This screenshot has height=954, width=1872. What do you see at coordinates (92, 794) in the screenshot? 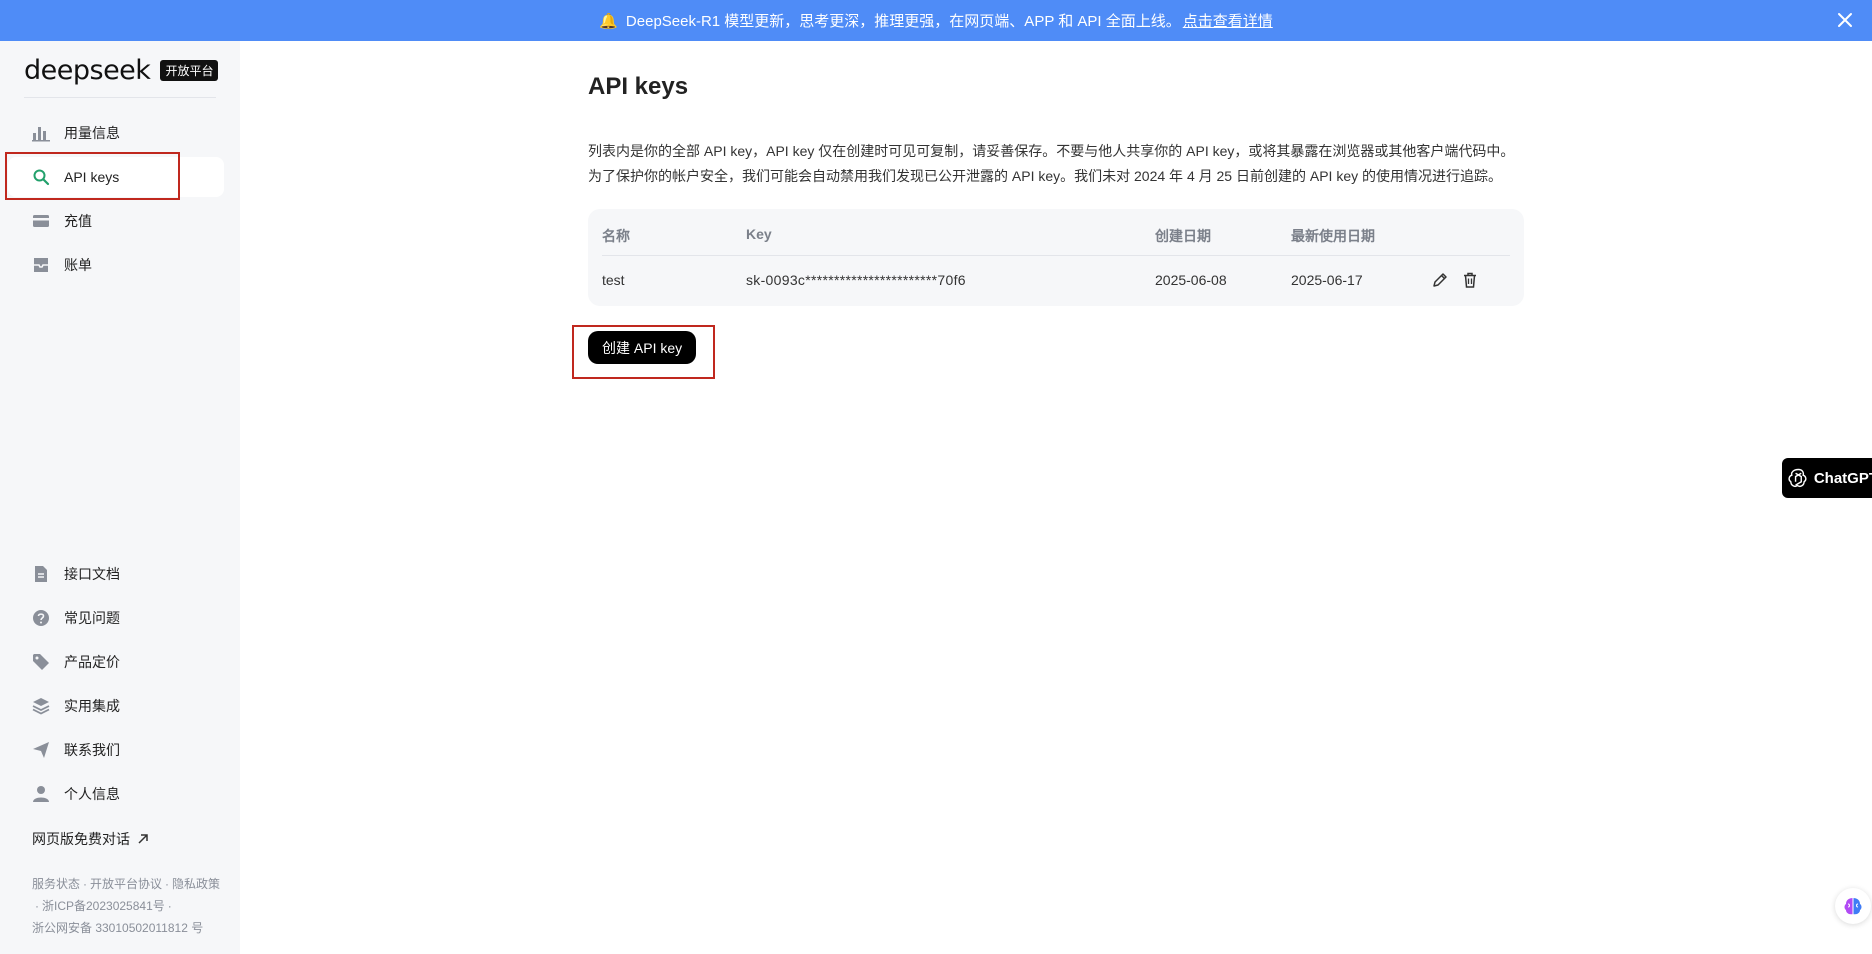
I see `sidebar-item-label: 个人信息` at bounding box center [92, 794].